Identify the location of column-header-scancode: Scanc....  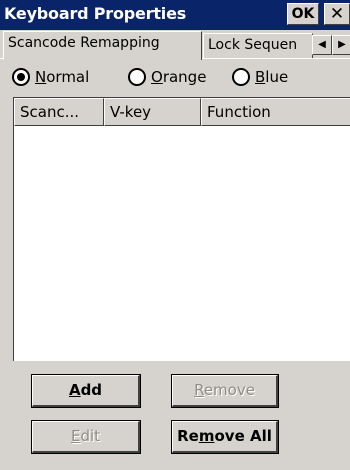
(59, 112).